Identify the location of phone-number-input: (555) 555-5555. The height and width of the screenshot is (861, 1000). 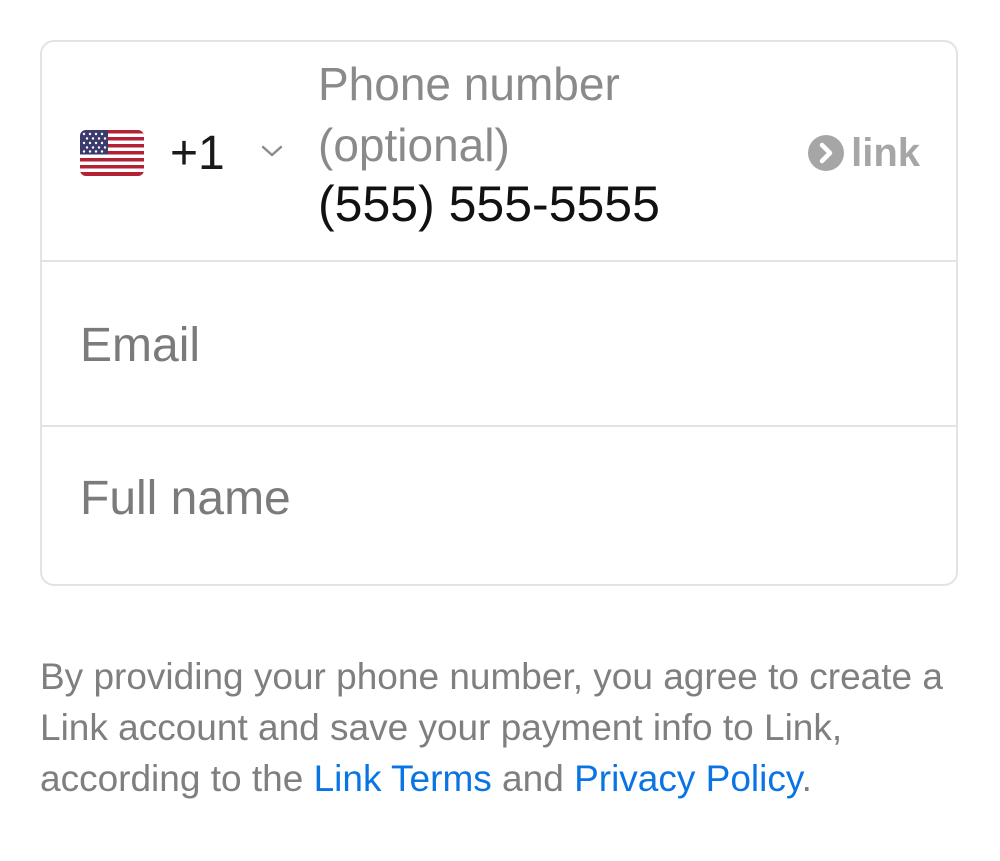
(489, 204).